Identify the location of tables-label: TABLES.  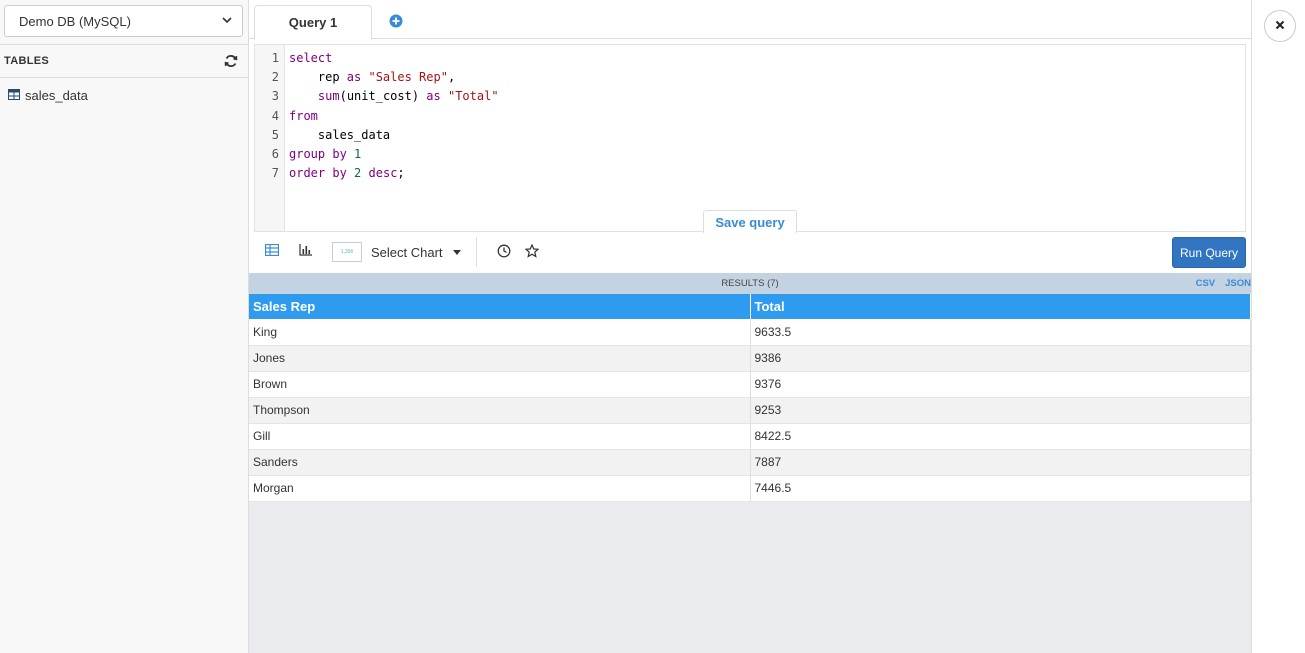
(26, 61).